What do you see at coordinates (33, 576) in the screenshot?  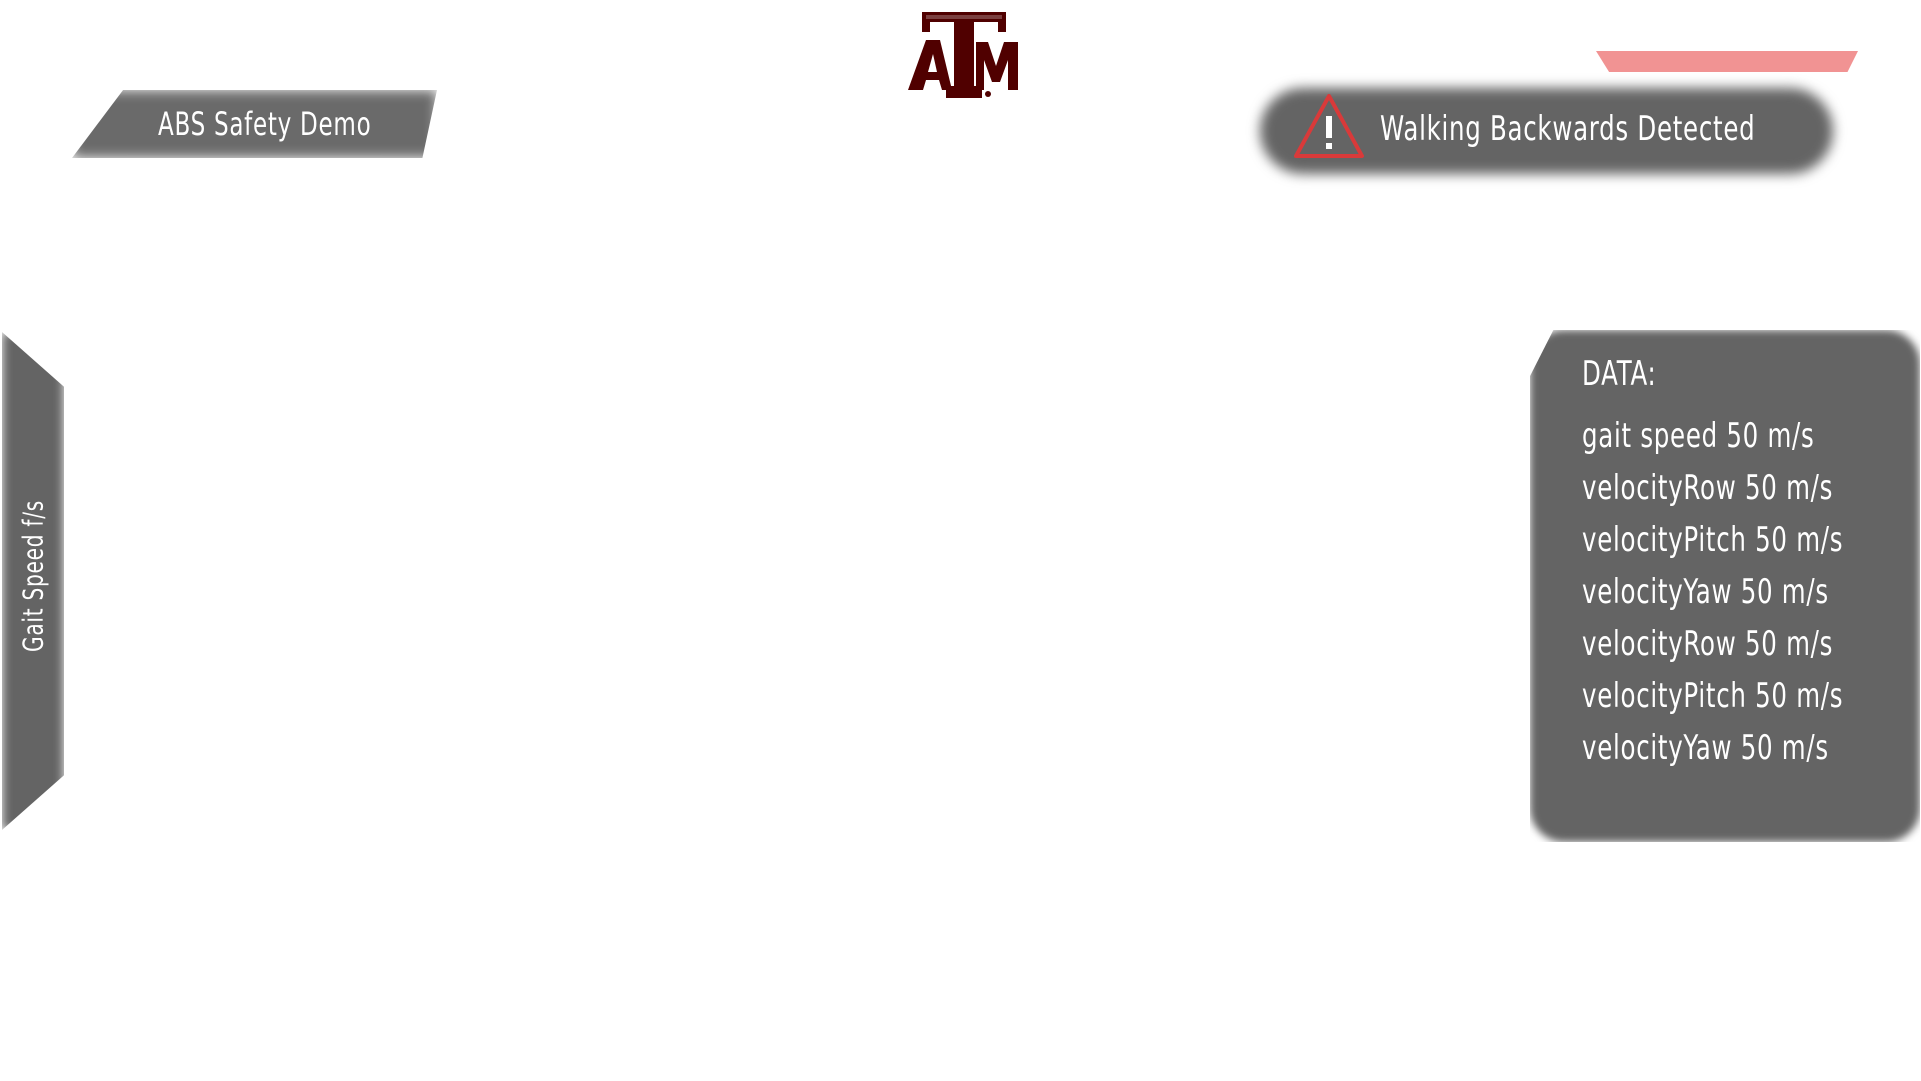 I see `gait-speed-label: Gait Speed f/s` at bounding box center [33, 576].